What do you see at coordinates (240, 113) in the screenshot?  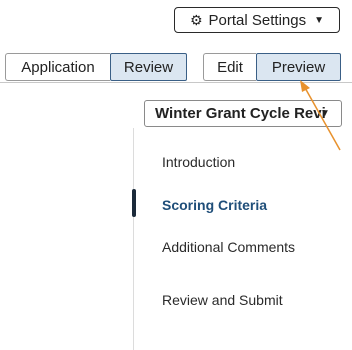 I see `review-cycle-value: Winter Grant Cycle Review` at bounding box center [240, 113].